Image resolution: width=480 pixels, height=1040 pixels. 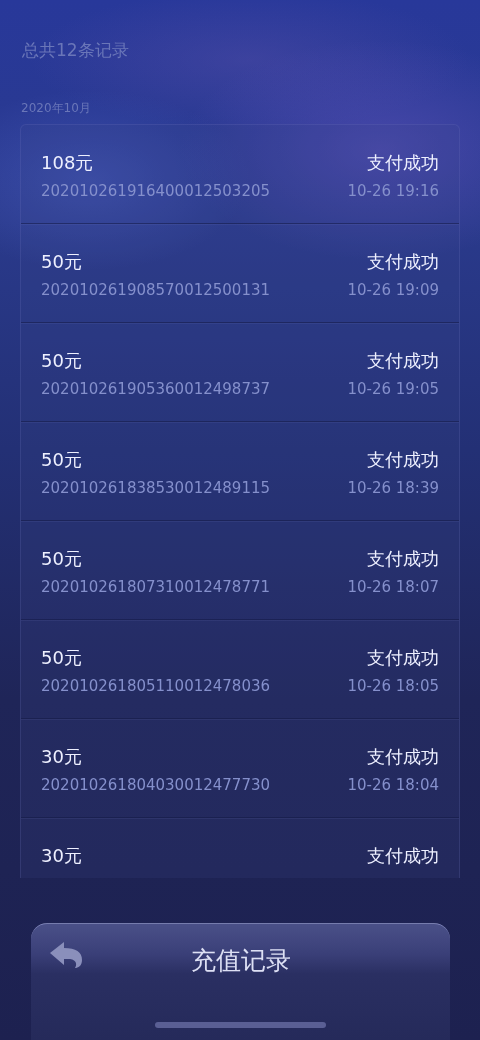 I want to click on record-row: 50元 支付成功 202010261807310012478771 10-26 18:07, so click(x=240, y=570).